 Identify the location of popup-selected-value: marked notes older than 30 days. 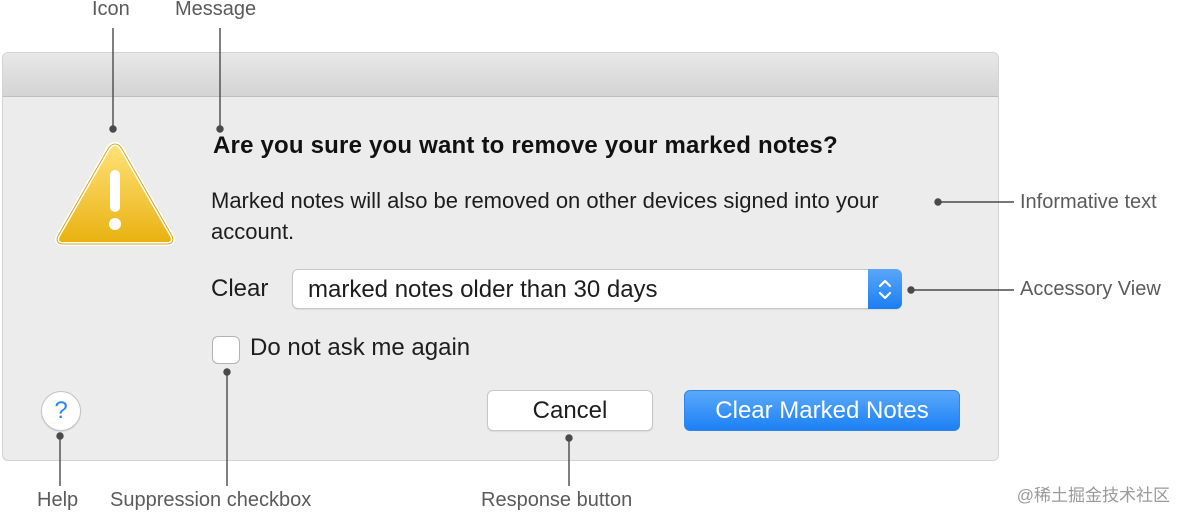
(483, 289).